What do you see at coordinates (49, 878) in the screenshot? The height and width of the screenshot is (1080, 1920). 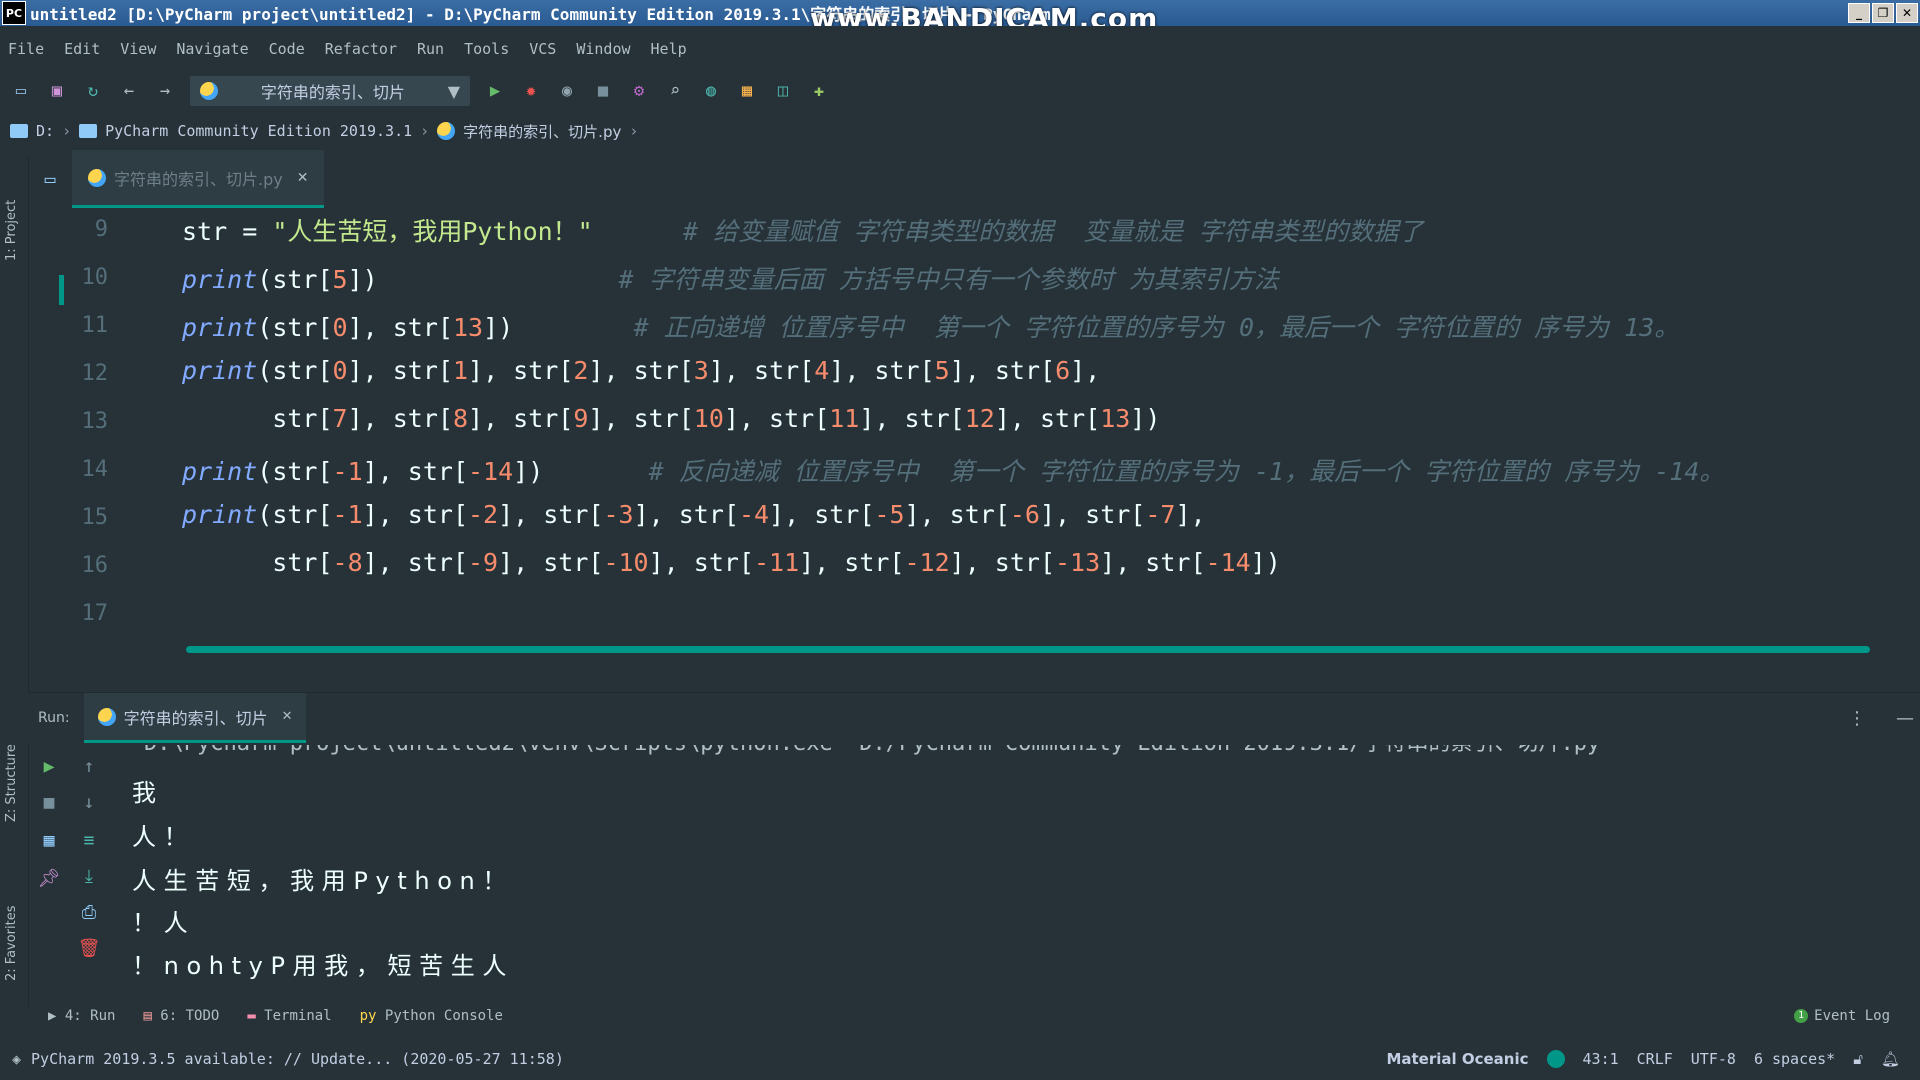 I see `pin-icon: 📌︎` at bounding box center [49, 878].